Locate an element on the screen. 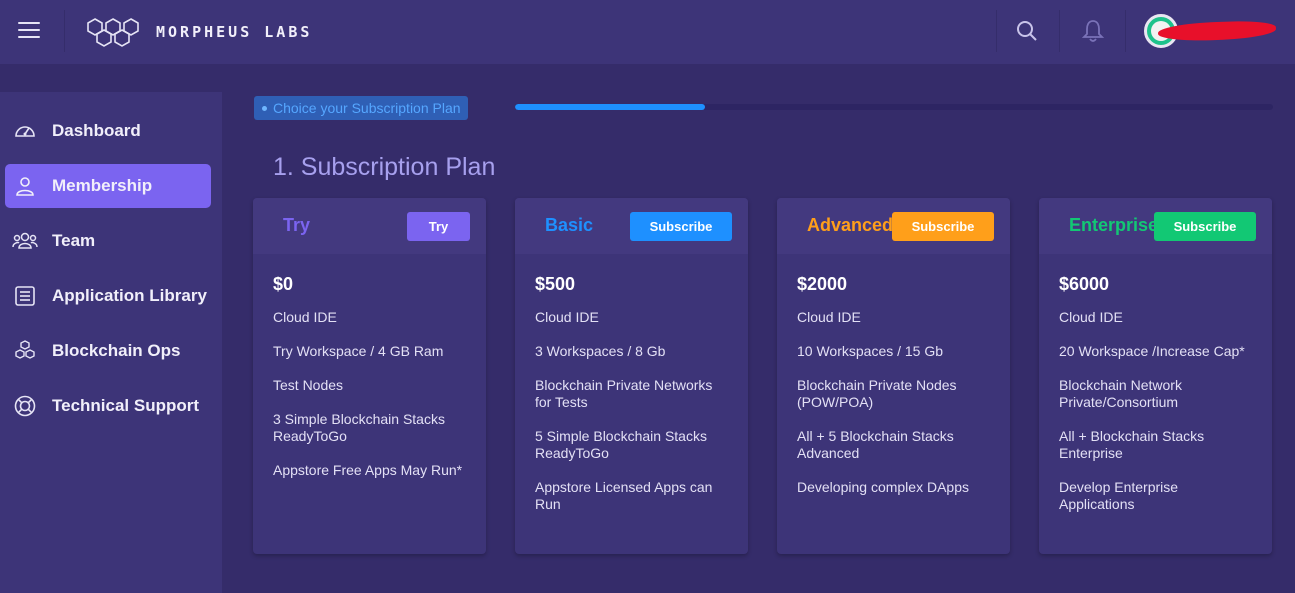 The image size is (1295, 593). plan-card-header: Enterprise Subscribe is located at coordinates (1155, 226).